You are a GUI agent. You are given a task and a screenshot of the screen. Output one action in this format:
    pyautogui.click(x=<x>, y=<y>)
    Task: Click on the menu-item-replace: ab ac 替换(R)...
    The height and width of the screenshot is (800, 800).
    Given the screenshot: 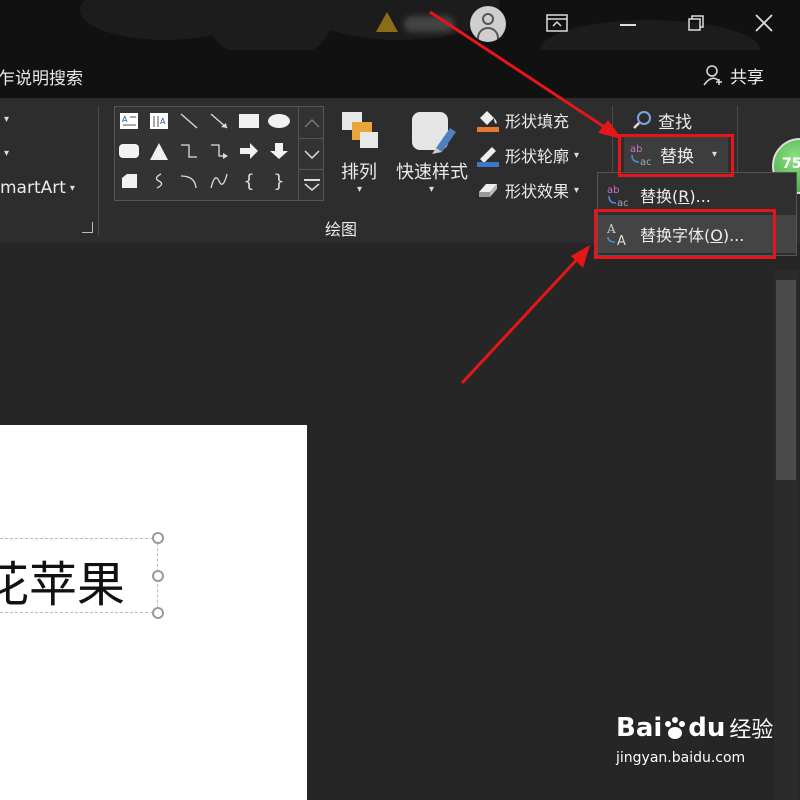 What is the action you would take?
    pyautogui.click(x=697, y=195)
    